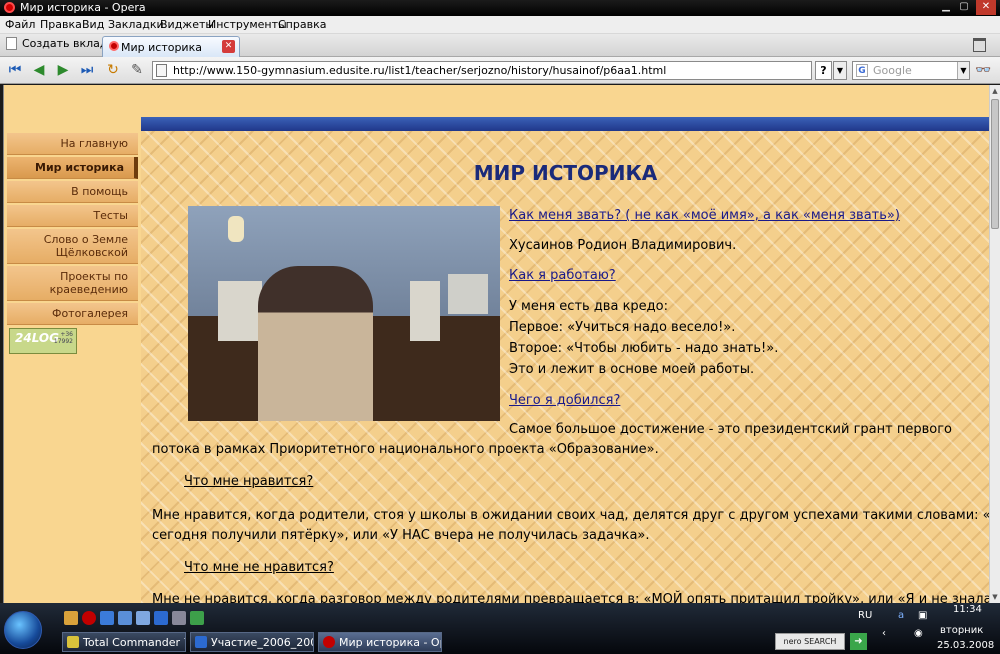 This screenshot has height=654, width=1000. What do you see at coordinates (962, 630) in the screenshot?
I see `clock-day: вторник` at bounding box center [962, 630].